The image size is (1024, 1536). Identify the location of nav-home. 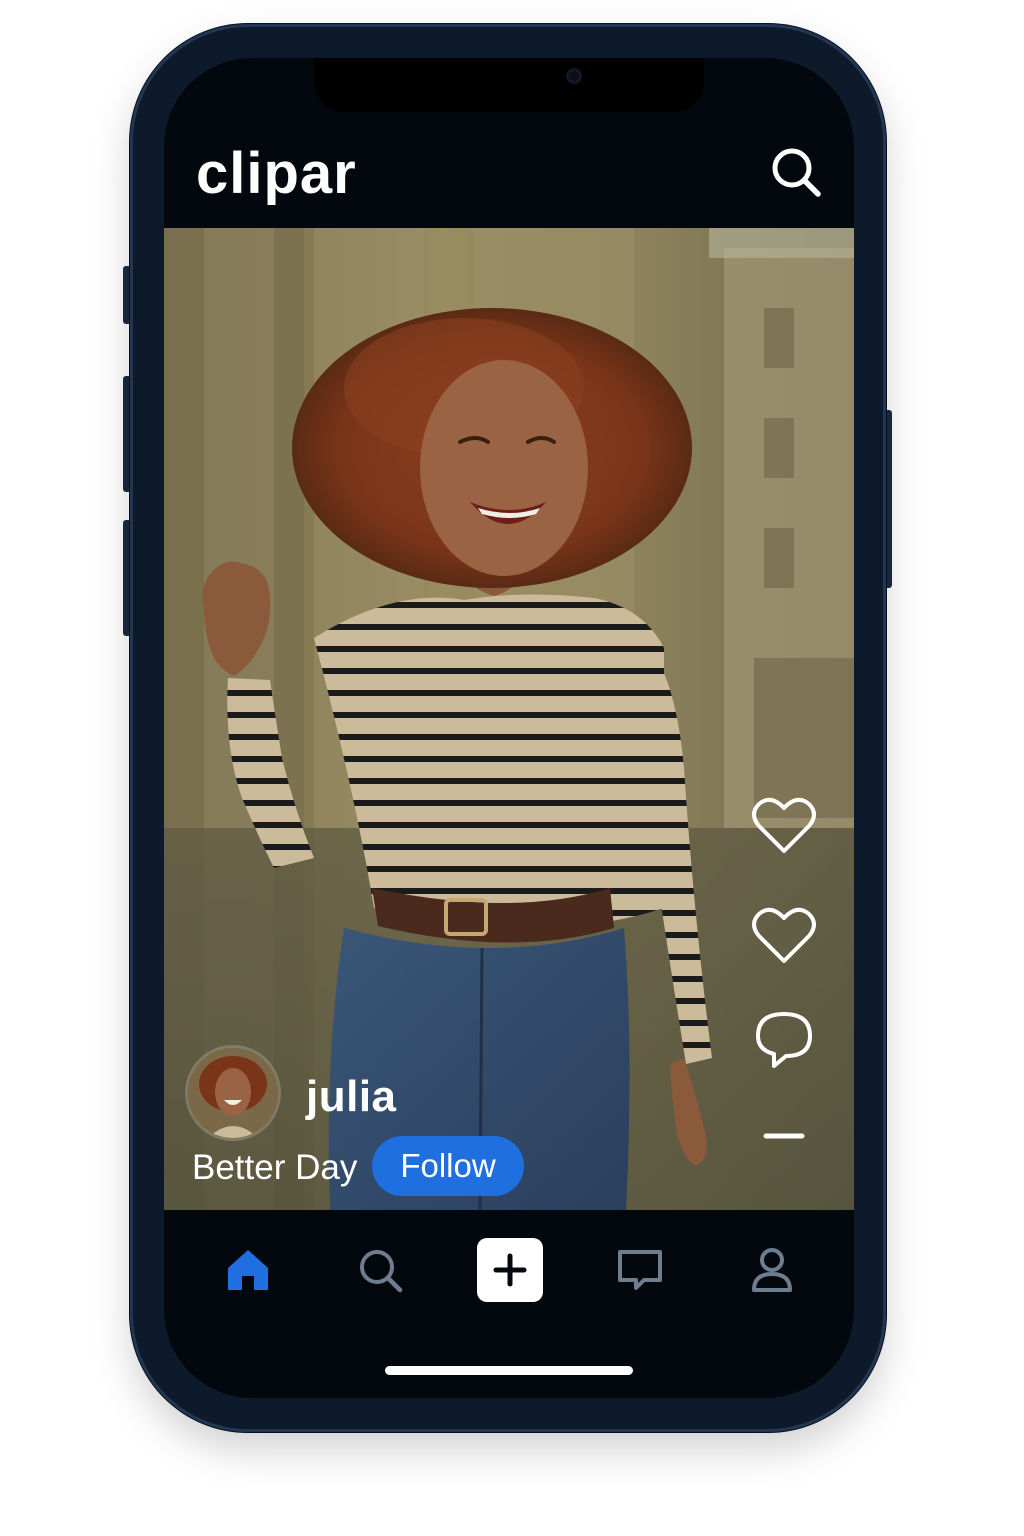
(248, 1270).